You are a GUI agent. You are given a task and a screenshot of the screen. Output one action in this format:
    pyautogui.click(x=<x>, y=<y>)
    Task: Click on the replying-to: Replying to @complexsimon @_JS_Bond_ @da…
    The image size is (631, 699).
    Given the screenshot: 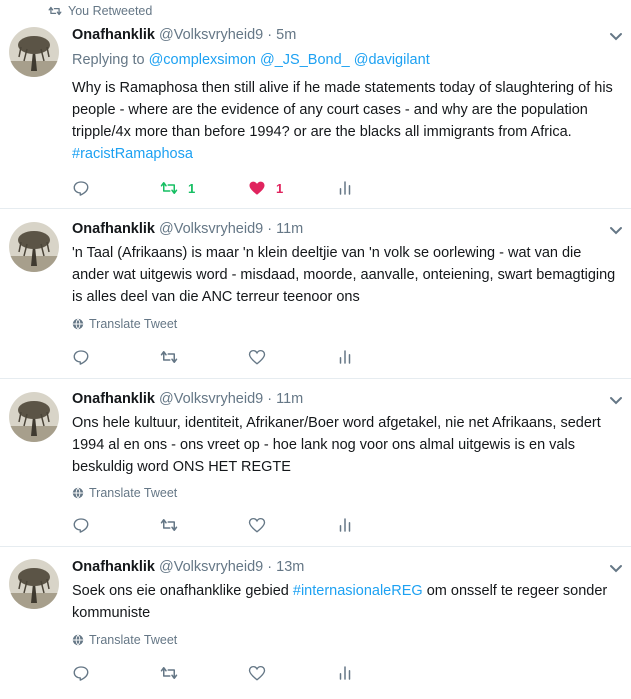 What is the action you would take?
    pyautogui.click(x=251, y=60)
    